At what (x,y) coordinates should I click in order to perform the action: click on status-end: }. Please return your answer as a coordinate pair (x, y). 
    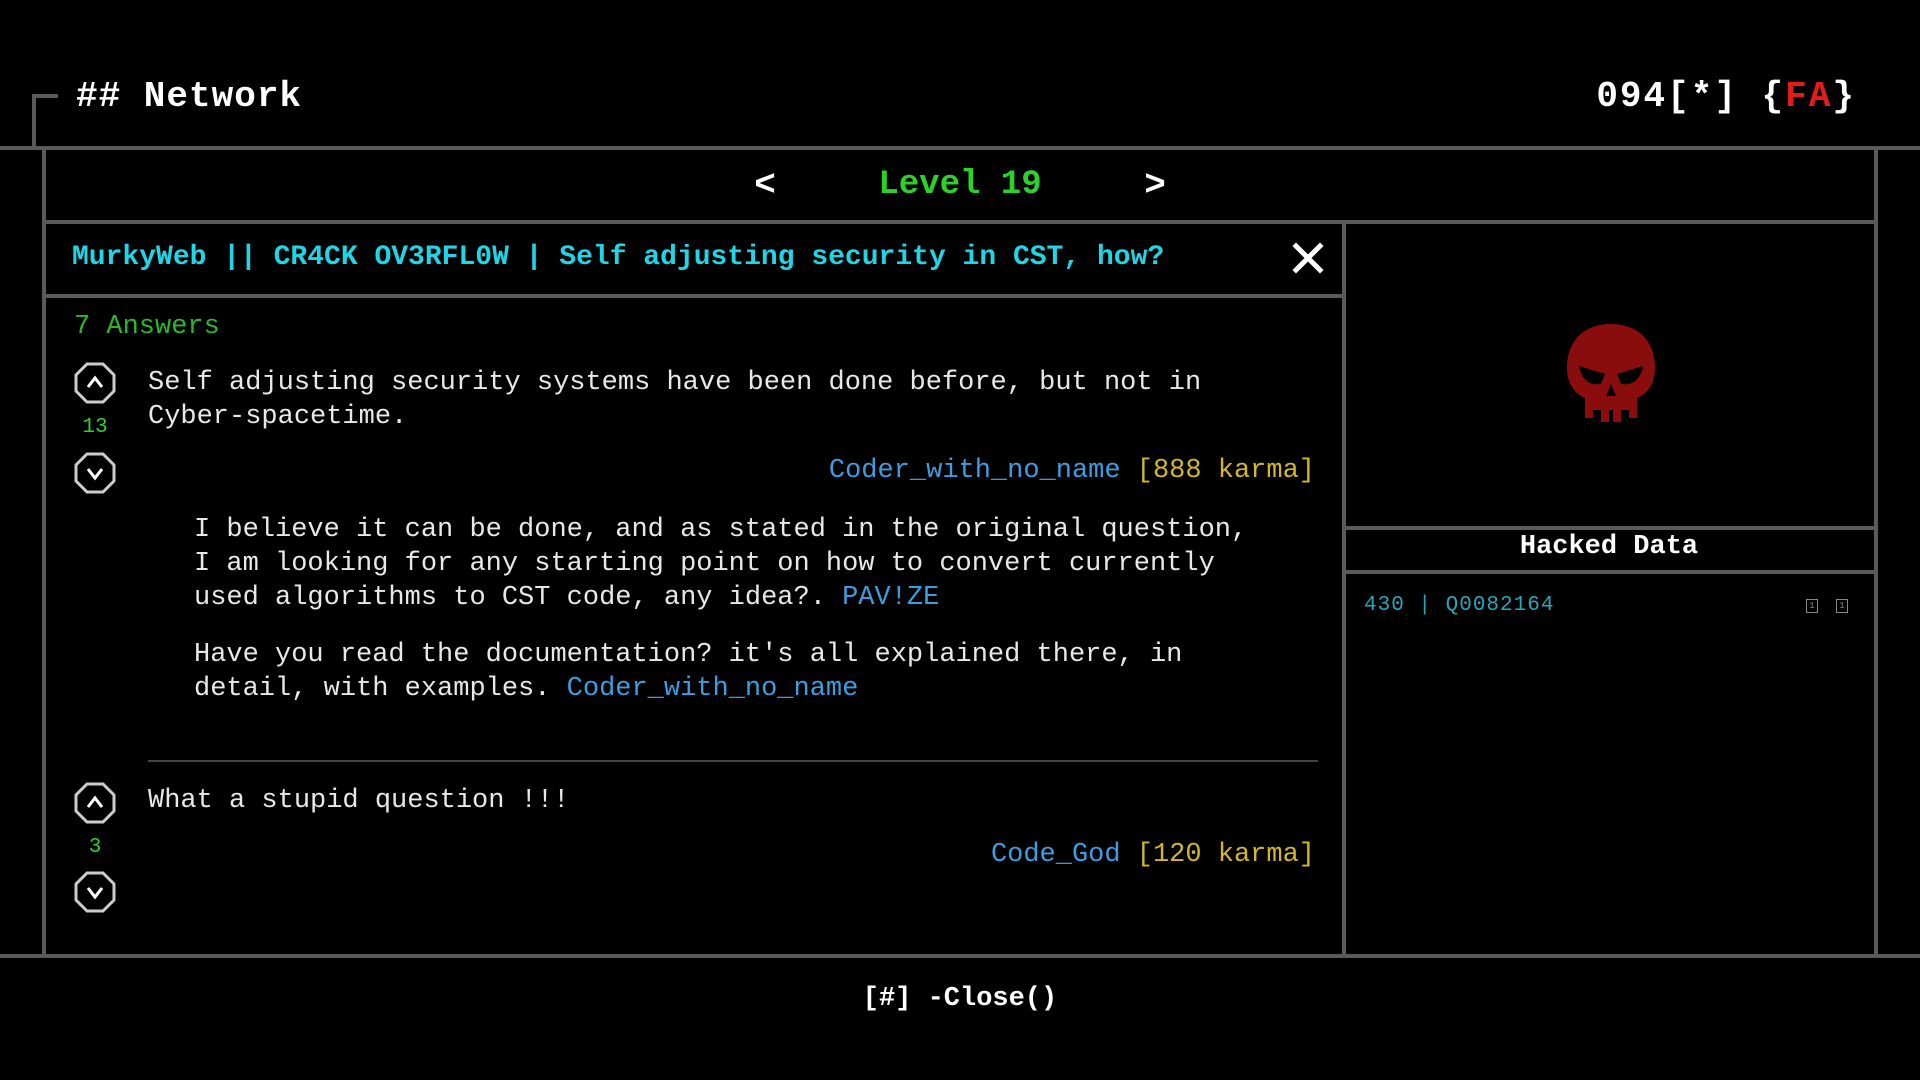
    Looking at the image, I should click on (1844, 96).